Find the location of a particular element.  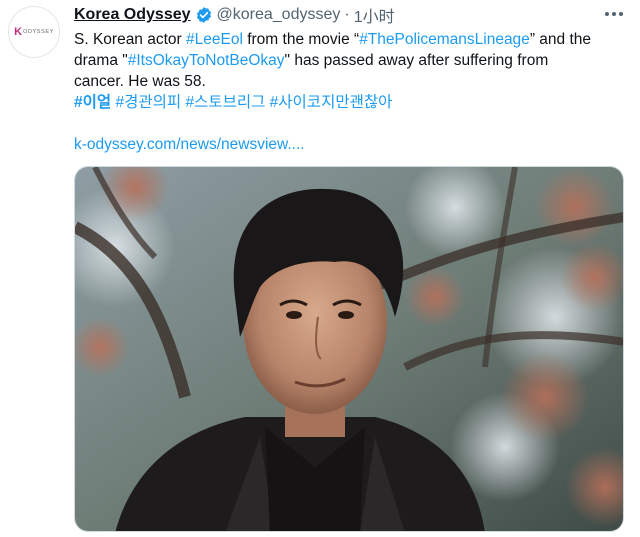

hashtag-stoveleague: #스토브리그 is located at coordinates (225, 102).